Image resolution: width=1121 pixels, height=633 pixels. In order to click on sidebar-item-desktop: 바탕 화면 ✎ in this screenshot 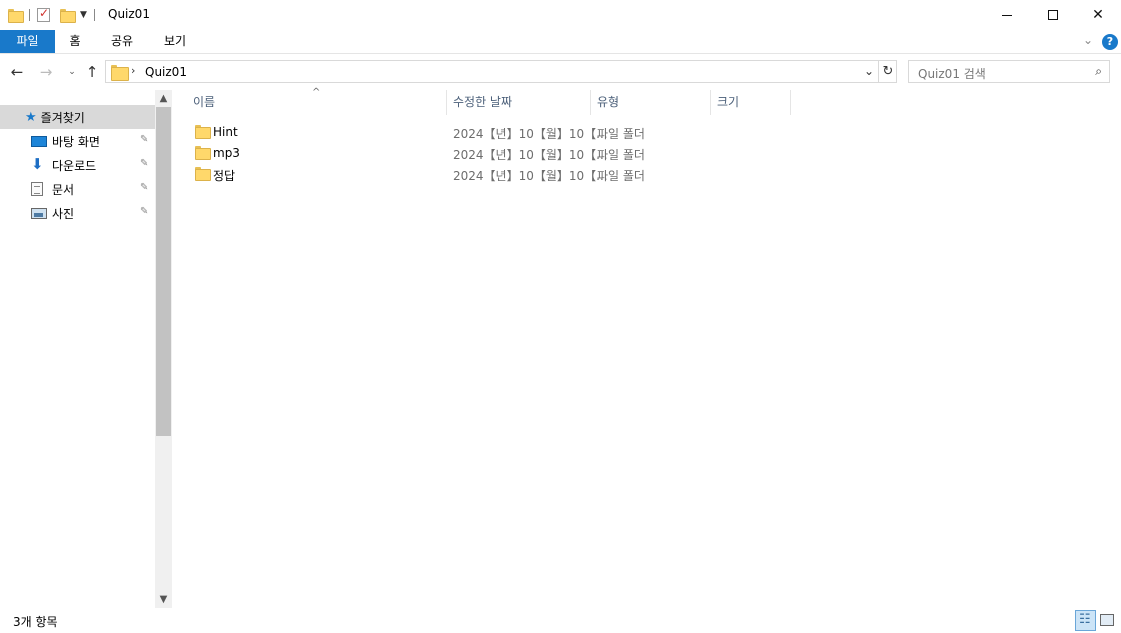, I will do `click(77, 141)`.